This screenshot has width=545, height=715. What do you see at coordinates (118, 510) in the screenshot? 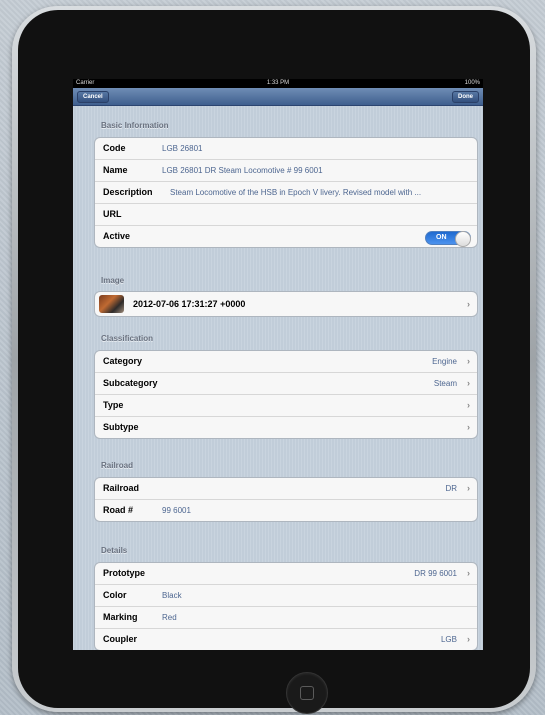
I see `road-number-label: Road #` at bounding box center [118, 510].